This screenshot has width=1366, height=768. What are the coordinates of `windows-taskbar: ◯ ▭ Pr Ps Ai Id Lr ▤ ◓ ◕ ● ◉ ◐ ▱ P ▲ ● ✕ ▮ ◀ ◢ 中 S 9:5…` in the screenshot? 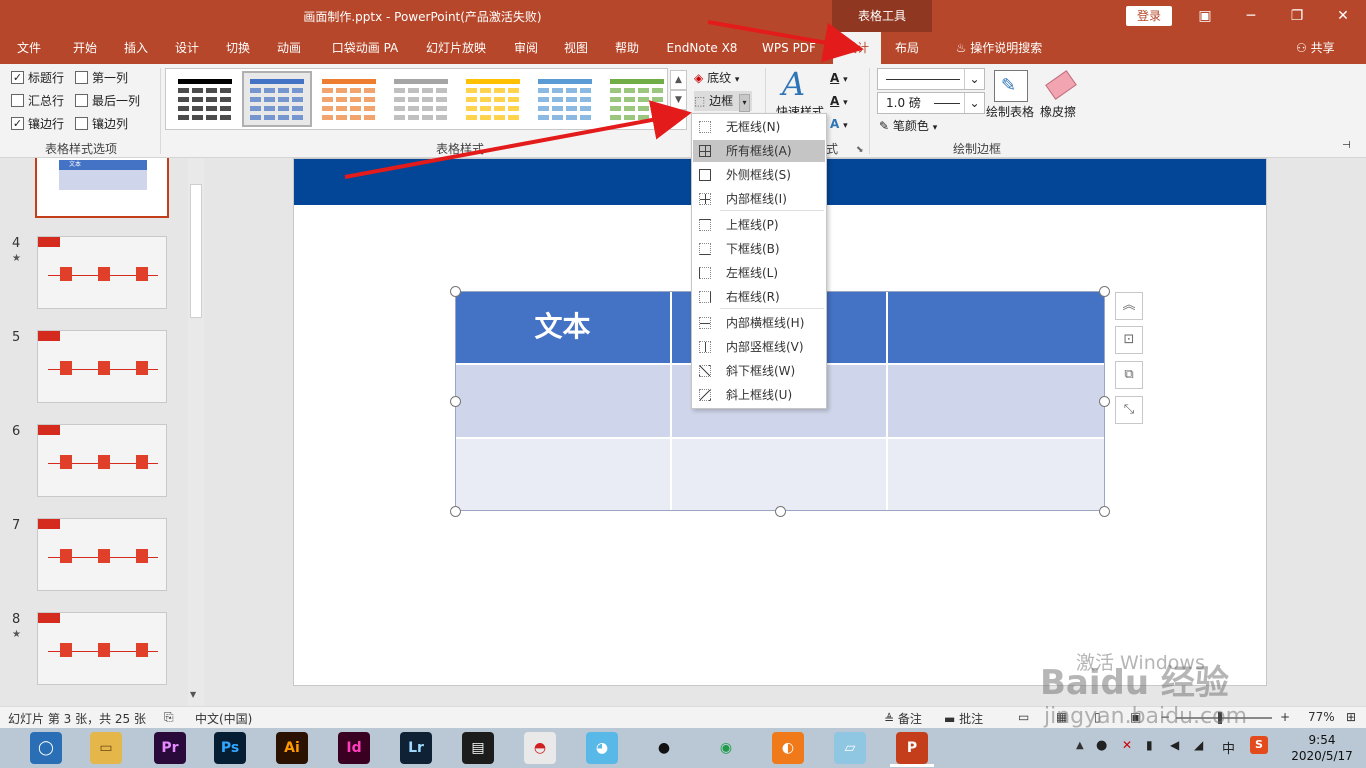 It's located at (683, 748).